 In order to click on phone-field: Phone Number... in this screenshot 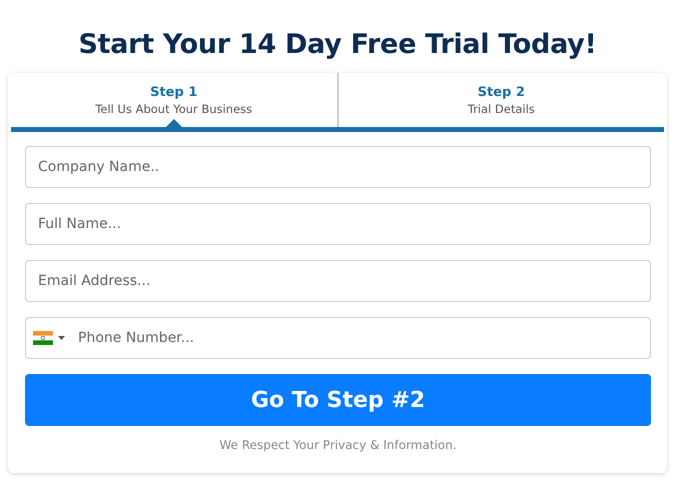, I will do `click(338, 338)`.